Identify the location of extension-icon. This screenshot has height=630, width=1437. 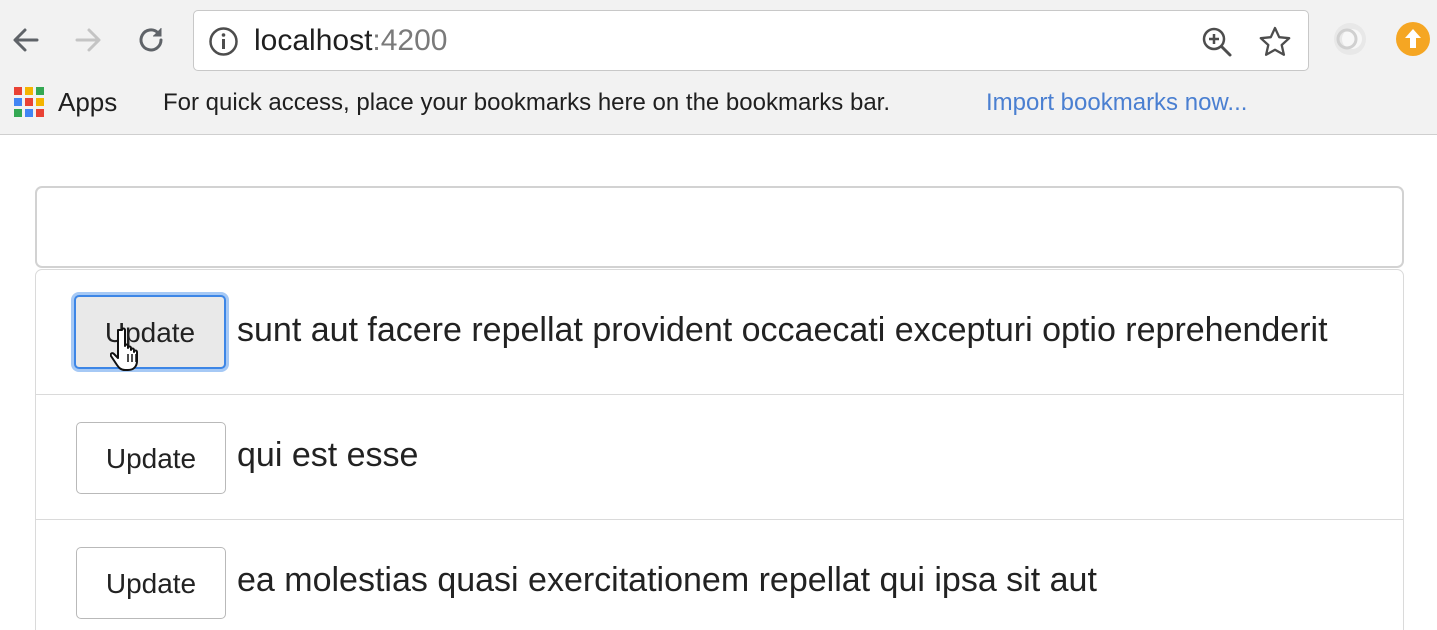
(1350, 39).